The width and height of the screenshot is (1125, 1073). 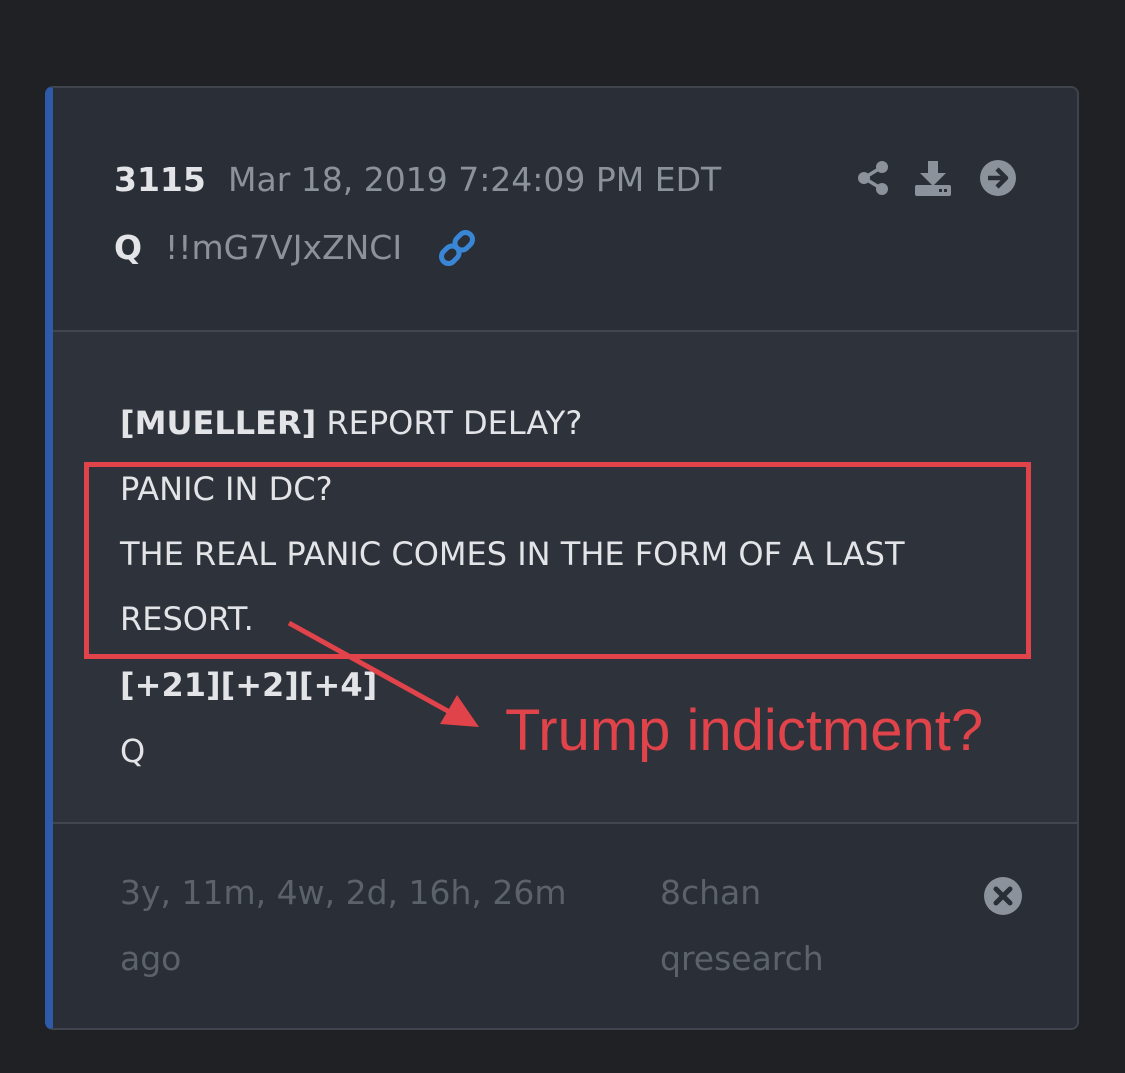 What do you see at coordinates (998, 178) in the screenshot?
I see `arrow-right-circle-icon` at bounding box center [998, 178].